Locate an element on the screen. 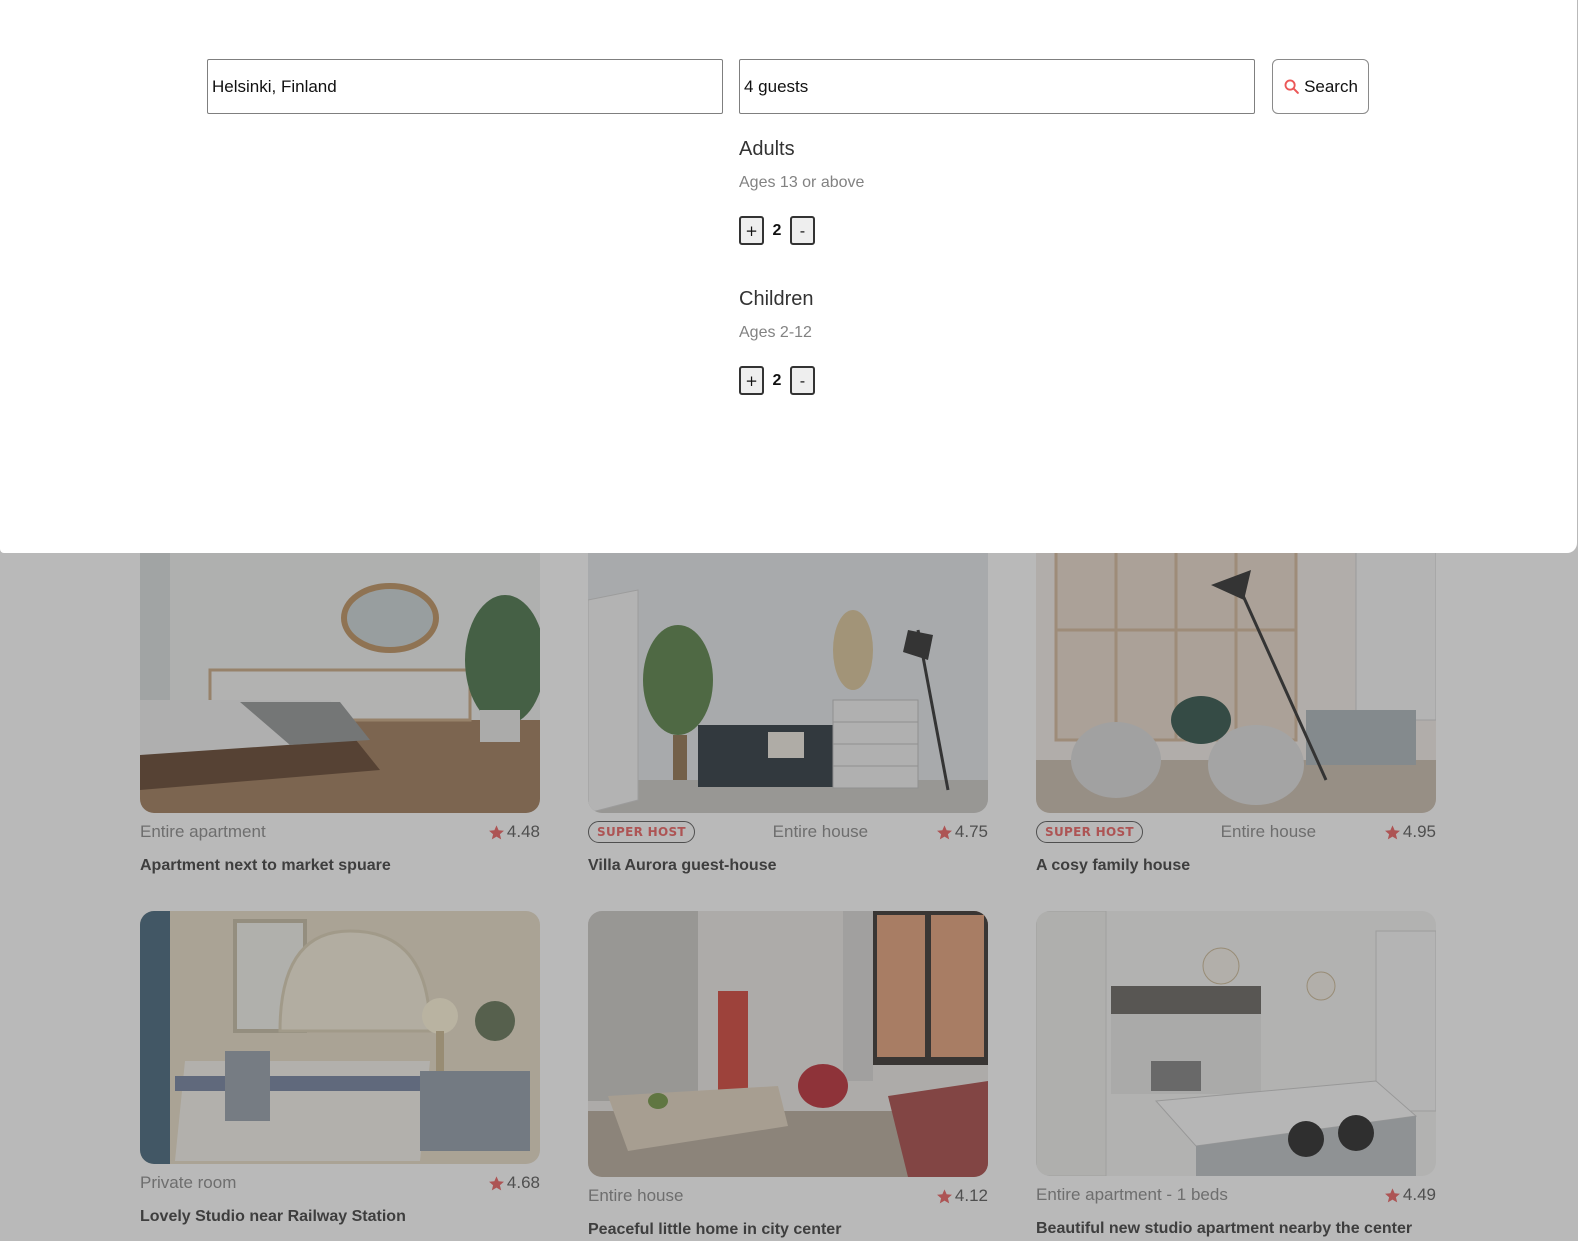  guests-input: 4 guests is located at coordinates (997, 86).